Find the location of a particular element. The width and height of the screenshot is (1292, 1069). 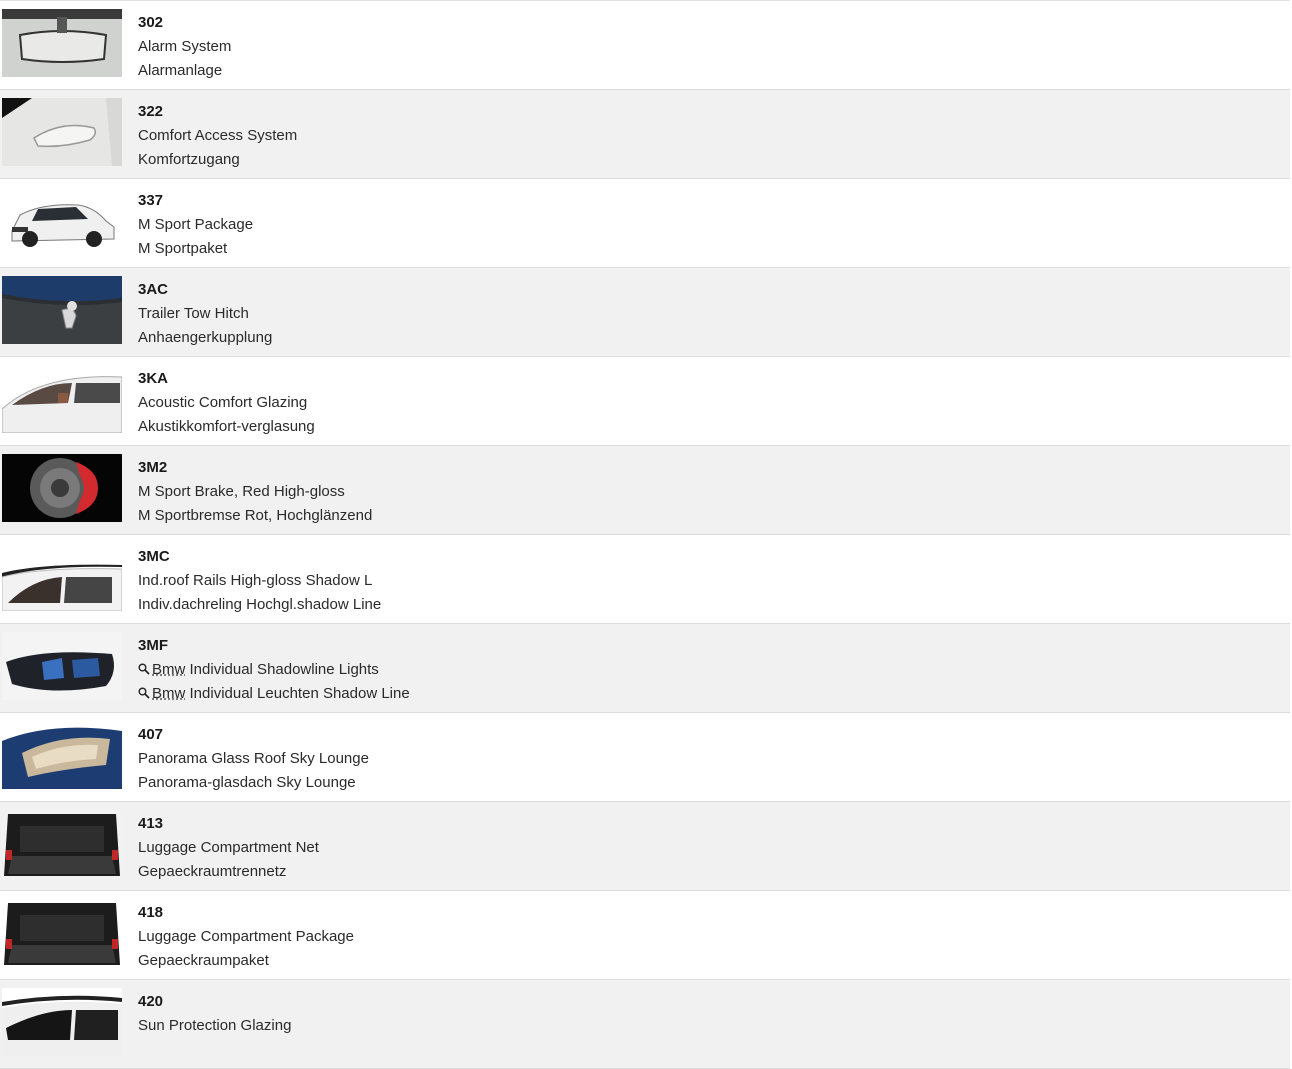

option-name-en: Trailer Tow Hitch is located at coordinates (193, 313).